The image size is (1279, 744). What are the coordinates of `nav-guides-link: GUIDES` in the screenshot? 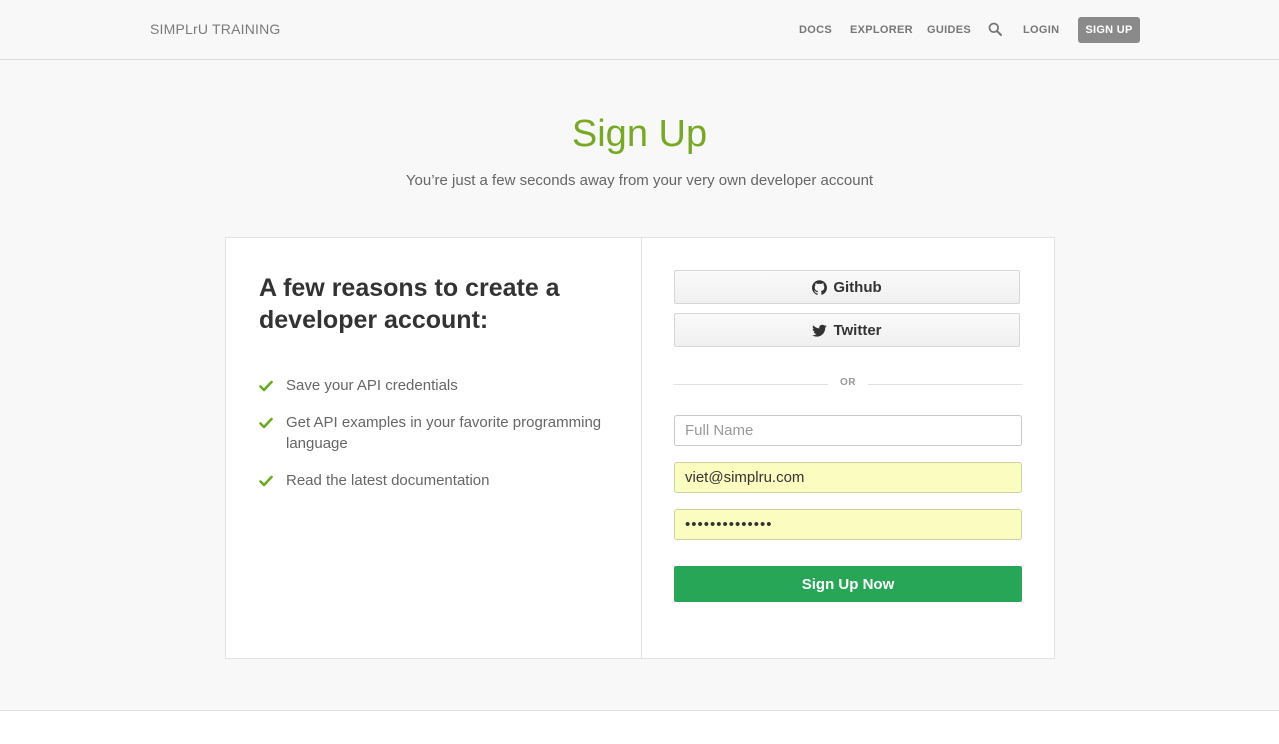 It's located at (949, 30).